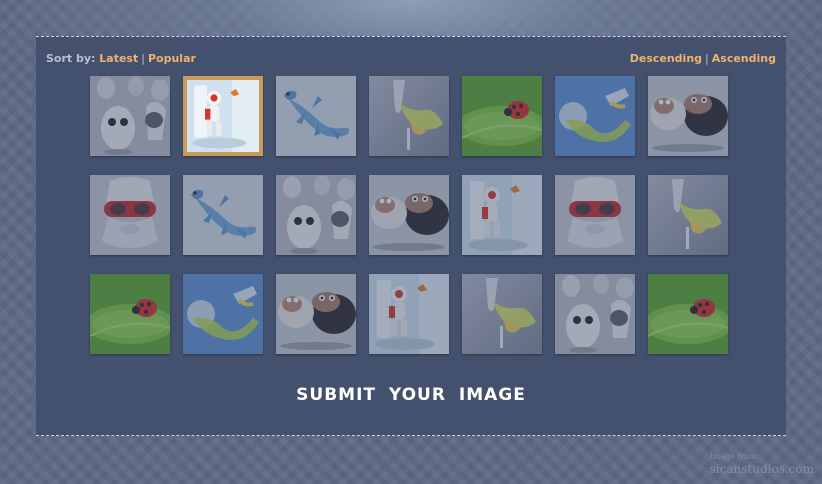 The image size is (822, 484). Describe the element at coordinates (71, 58) in the screenshot. I see `sort-label: Sort by:` at that location.